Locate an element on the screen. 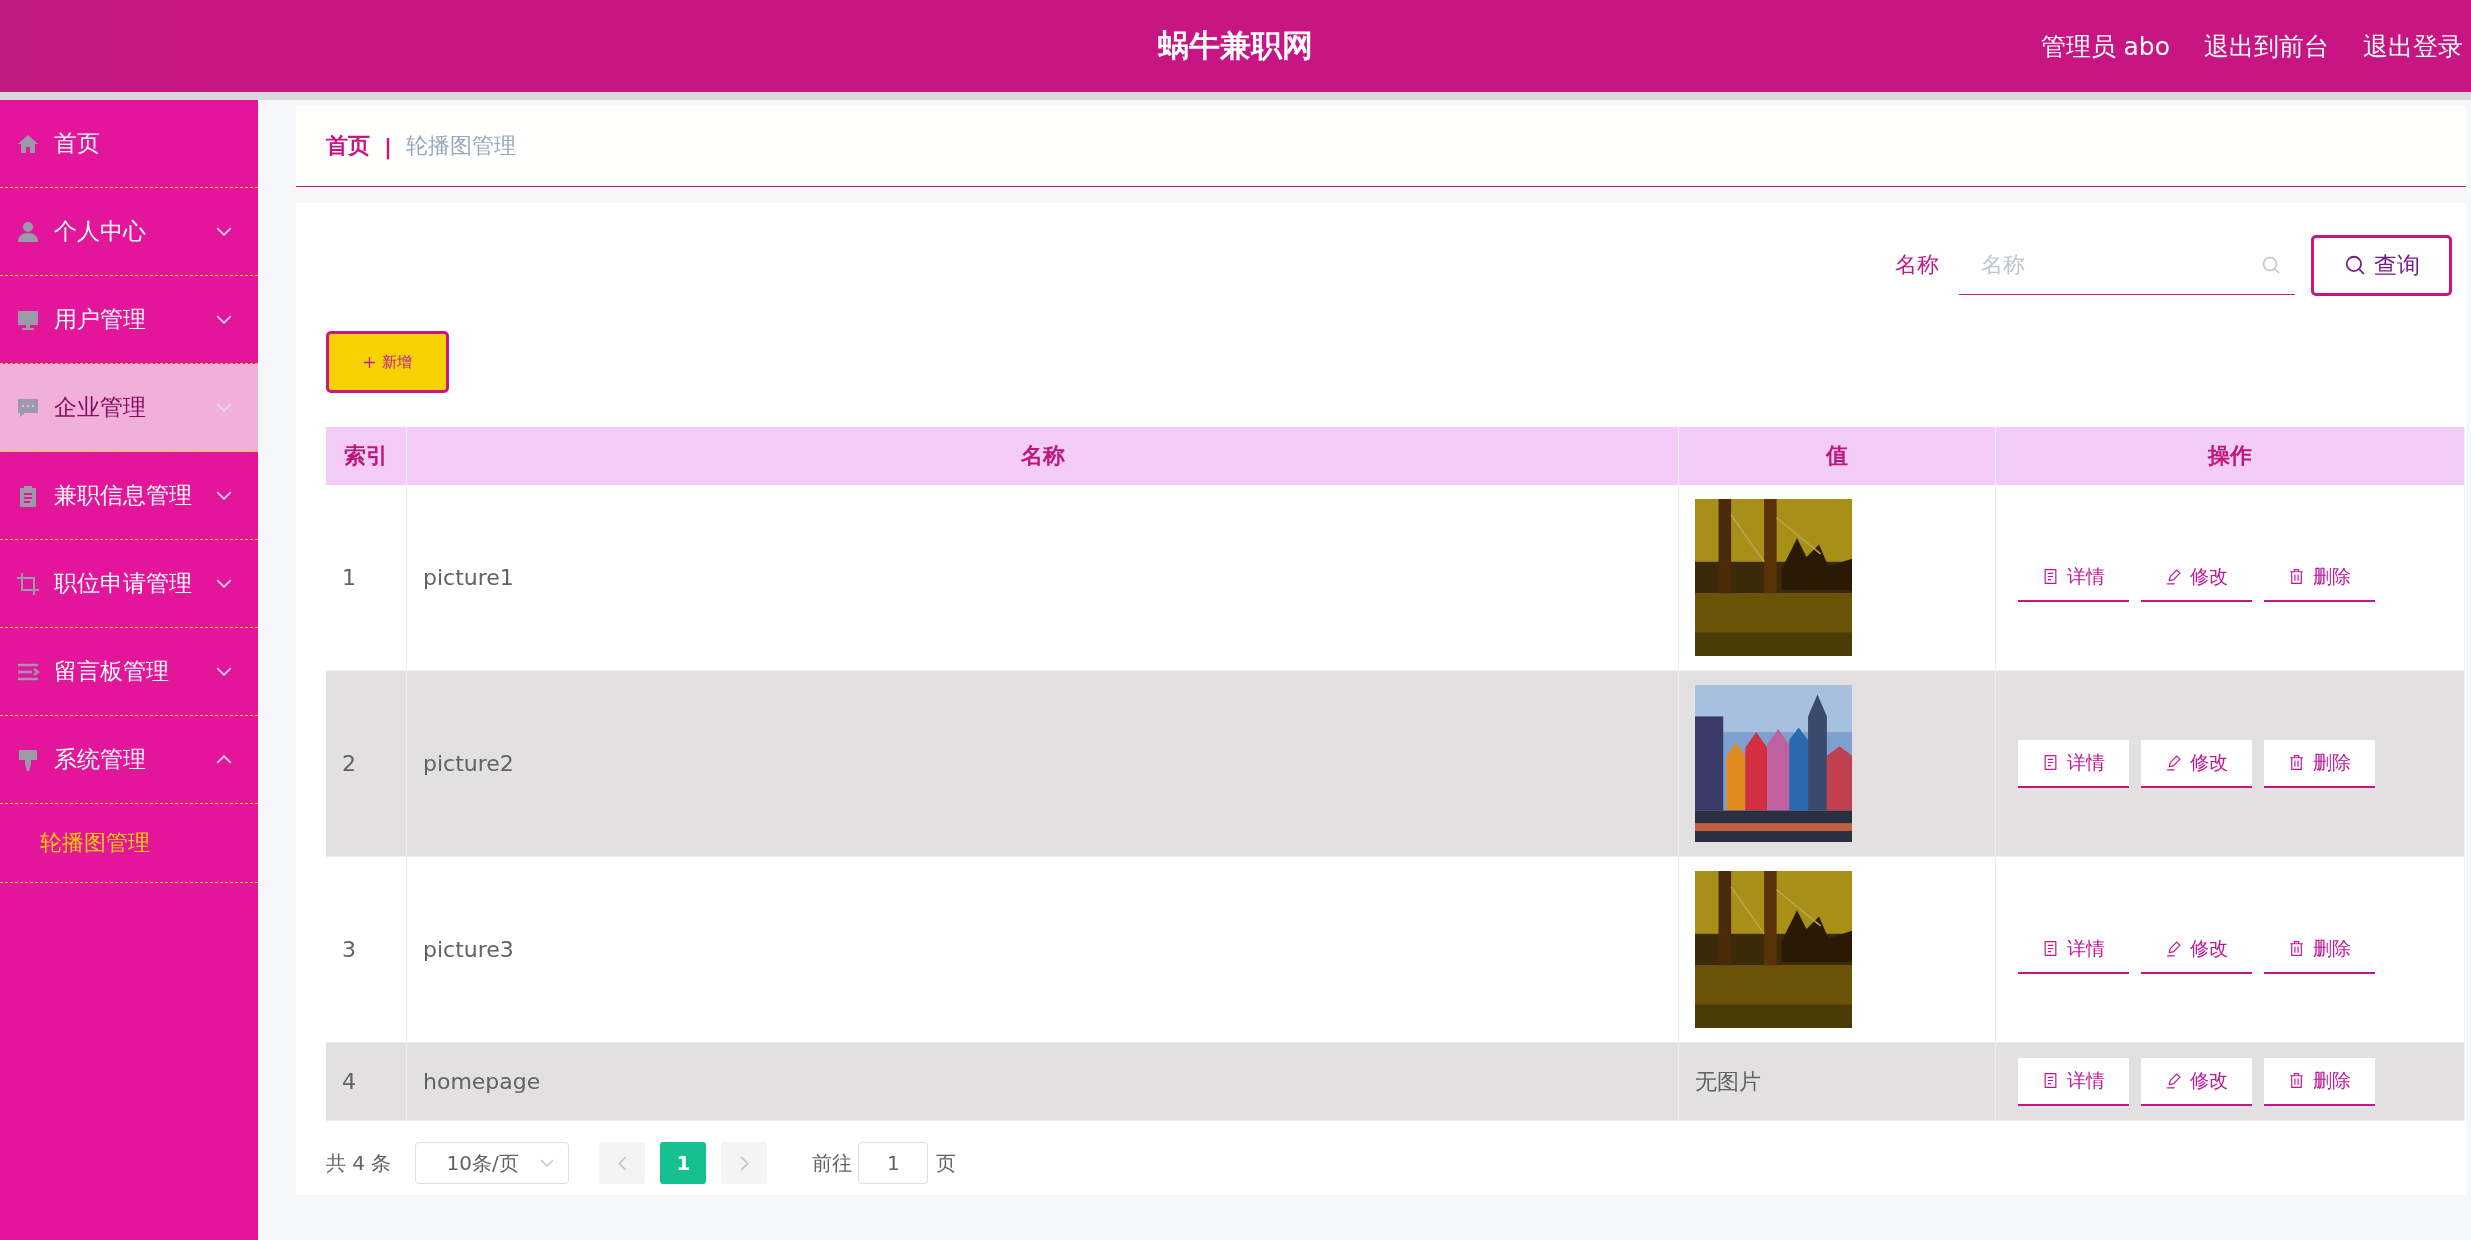 The height and width of the screenshot is (1240, 2471). column-header: 名称 is located at coordinates (1042, 456).